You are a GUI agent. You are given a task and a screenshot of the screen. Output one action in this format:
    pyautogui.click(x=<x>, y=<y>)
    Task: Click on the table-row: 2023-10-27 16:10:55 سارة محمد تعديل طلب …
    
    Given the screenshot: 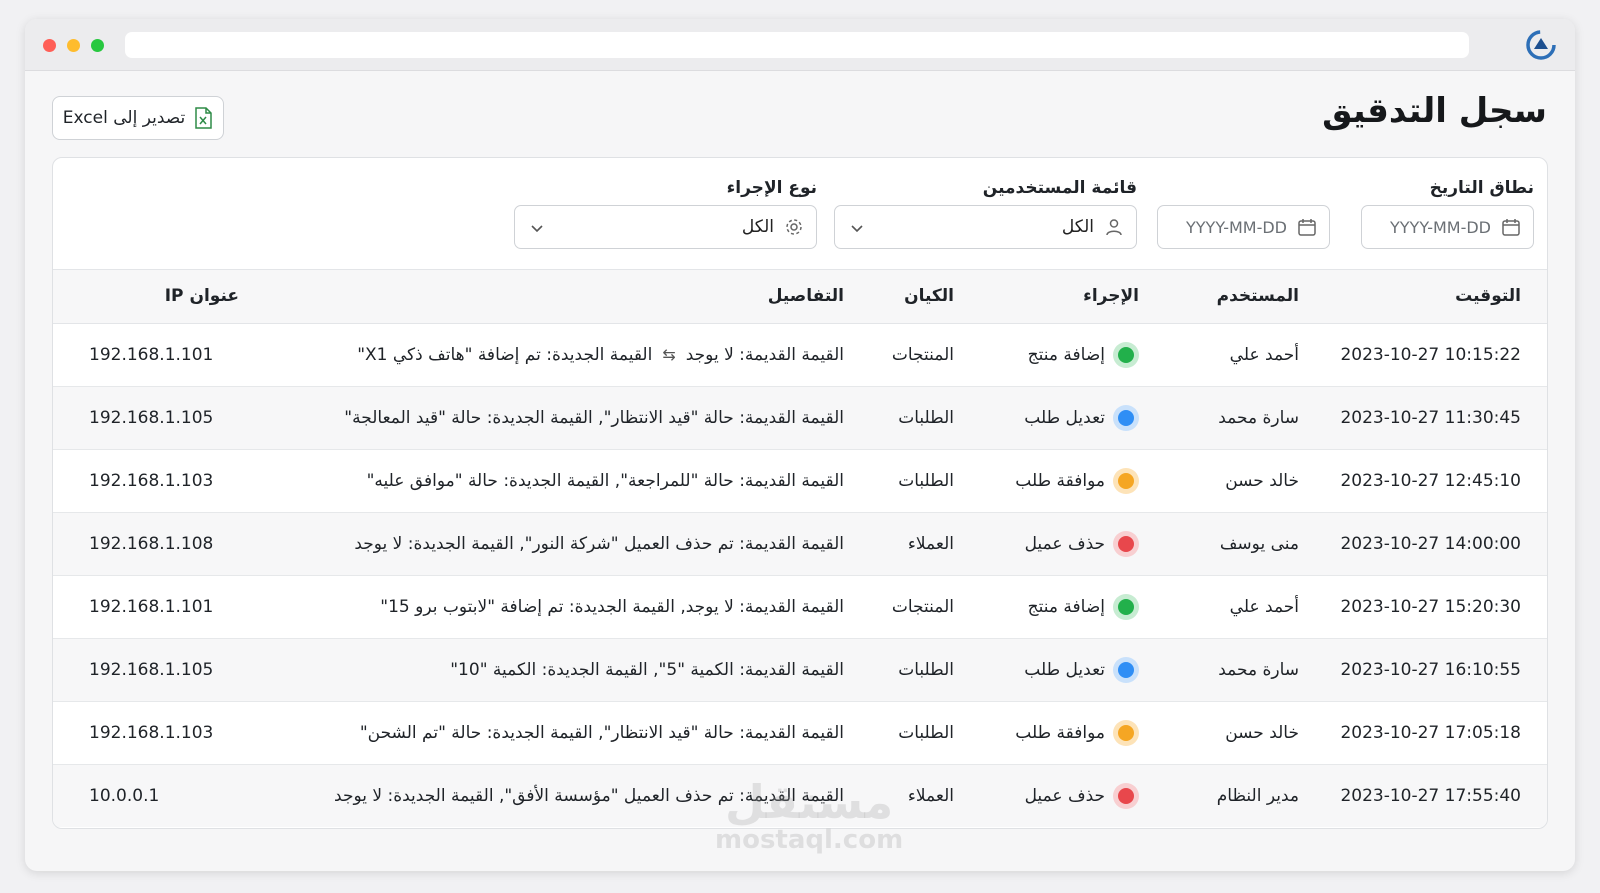 What is the action you would take?
    pyautogui.click(x=800, y=670)
    